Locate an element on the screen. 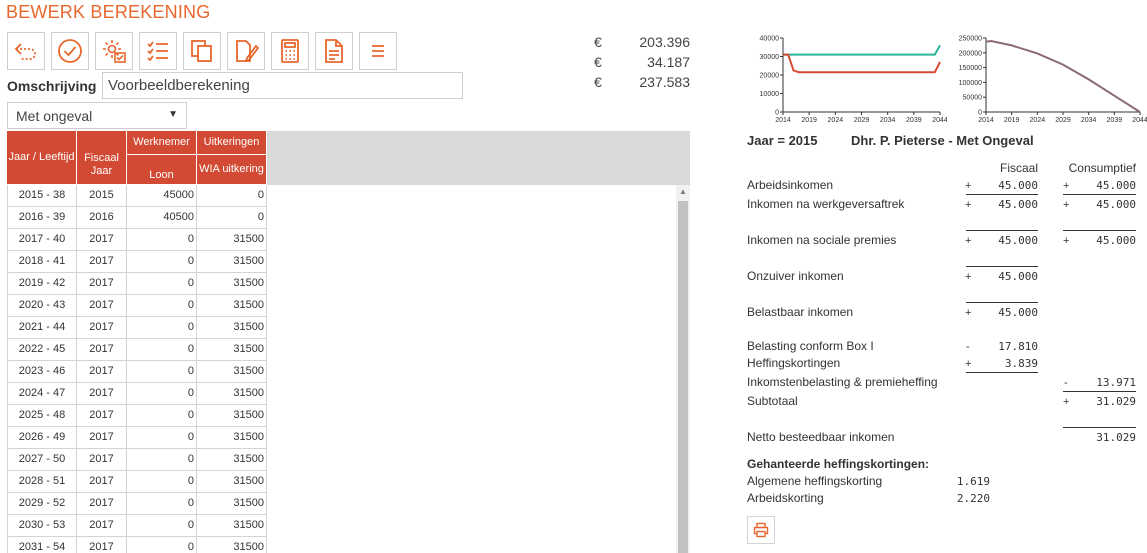 This screenshot has height=553, width=1147. scroll-up-icon: ▲ is located at coordinates (683, 191).